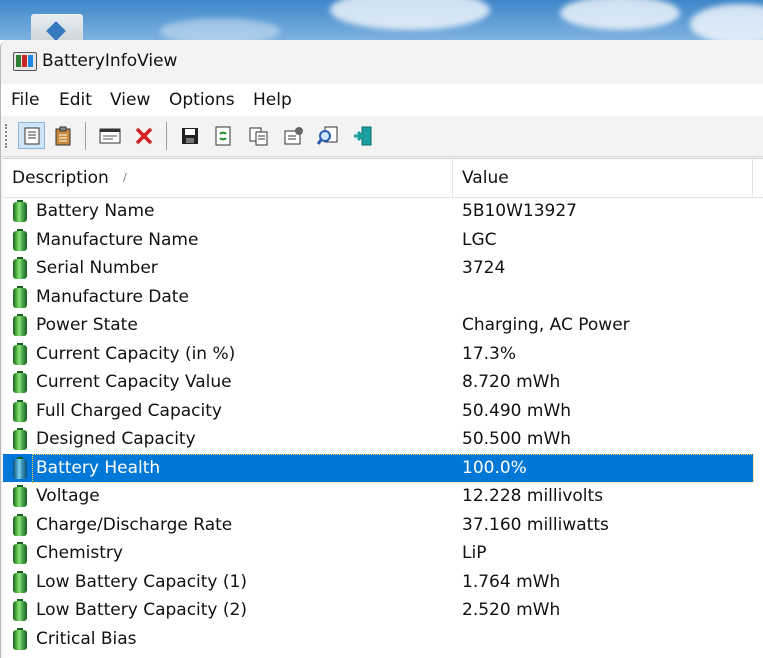 Image resolution: width=763 pixels, height=658 pixels. I want to click on row-description: Battery Name, so click(95, 211).